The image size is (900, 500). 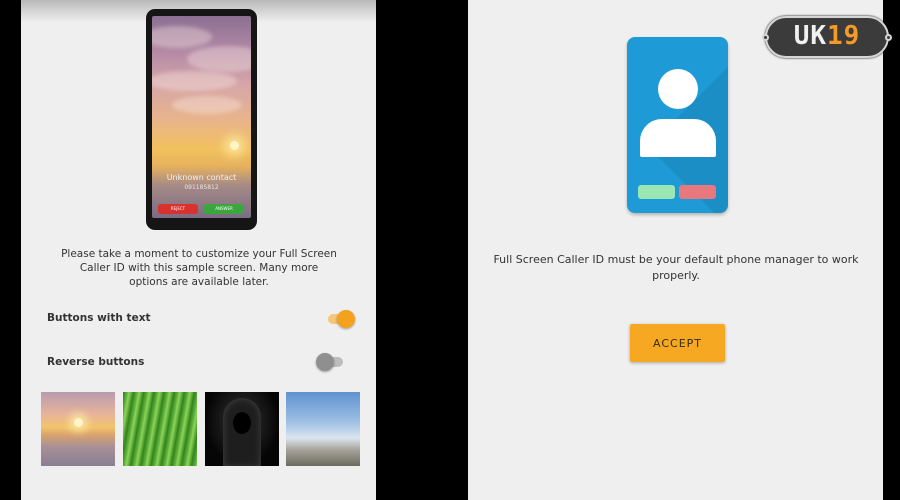 I want to click on preview-contact-number: 091185812, so click(x=201, y=187).